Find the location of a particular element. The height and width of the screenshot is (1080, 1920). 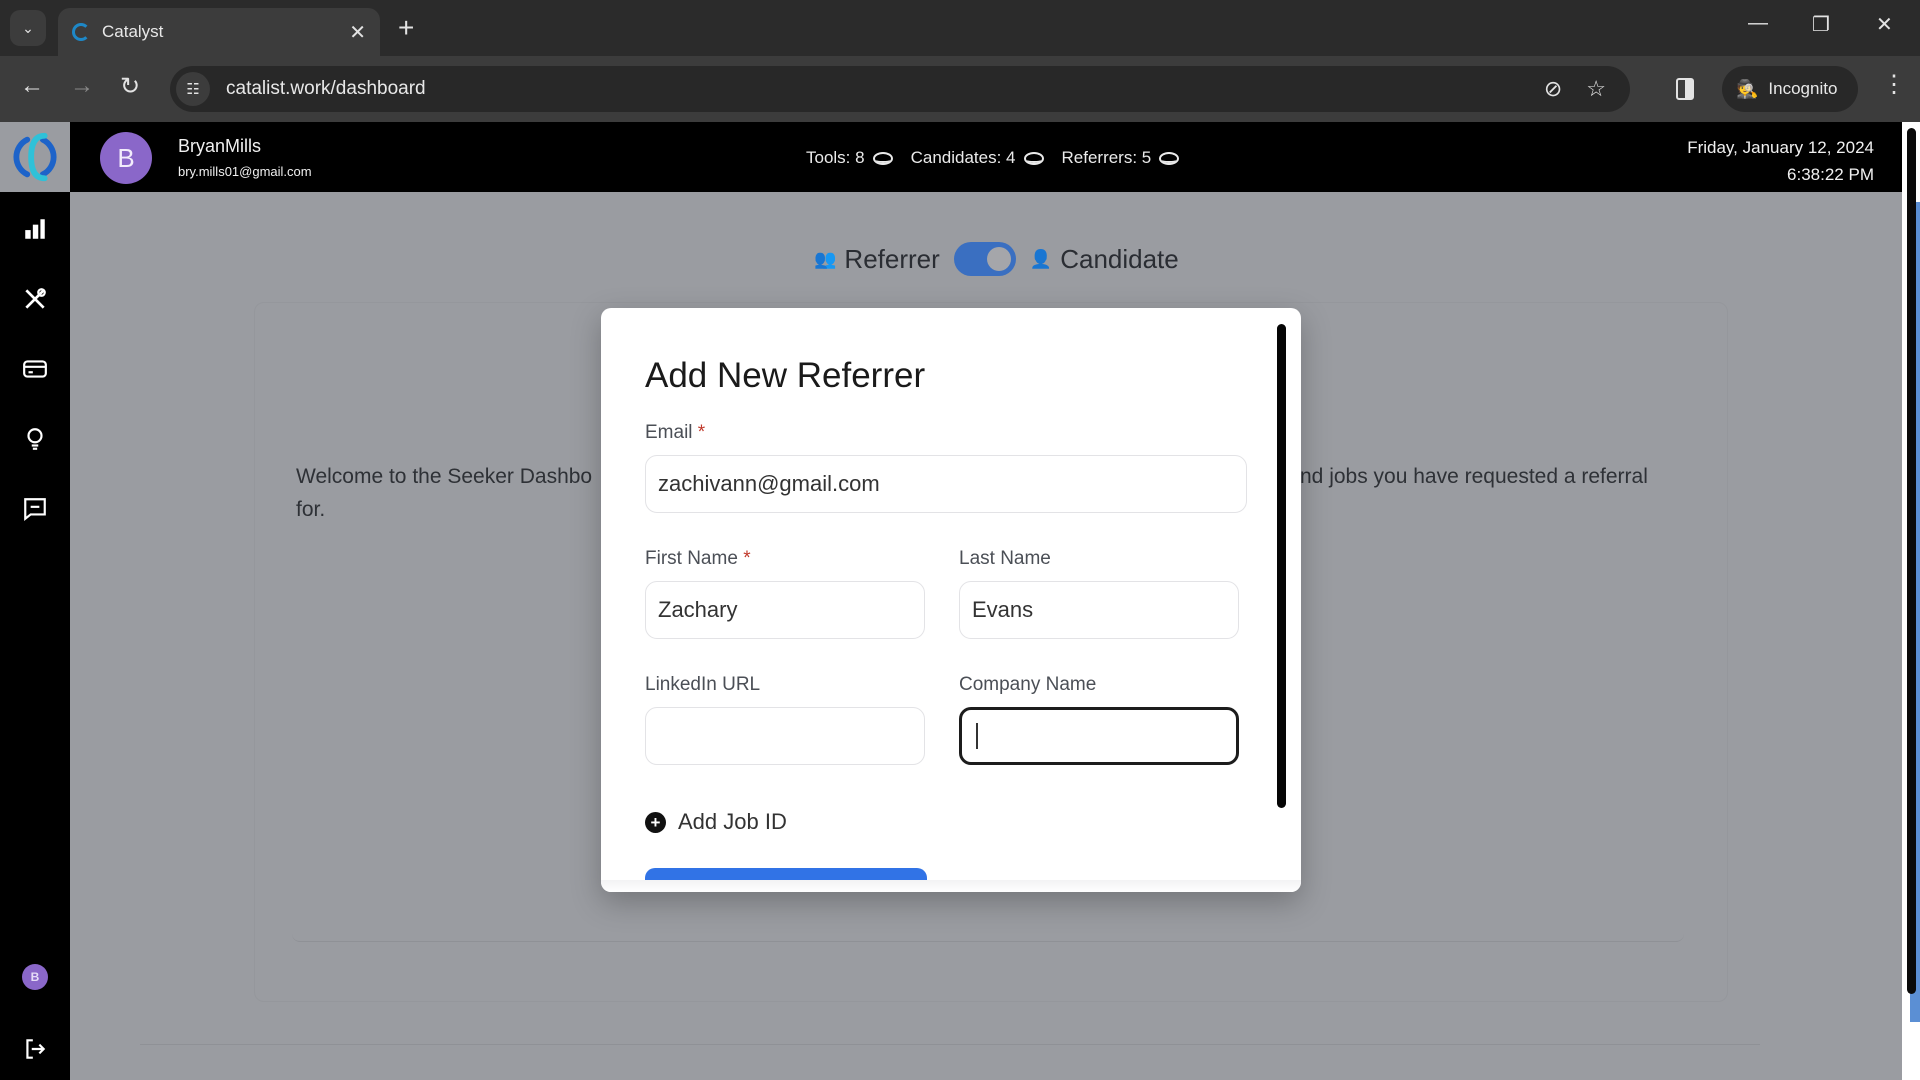

stat-referrers: Referrers: 5 is located at coordinates (1121, 158).